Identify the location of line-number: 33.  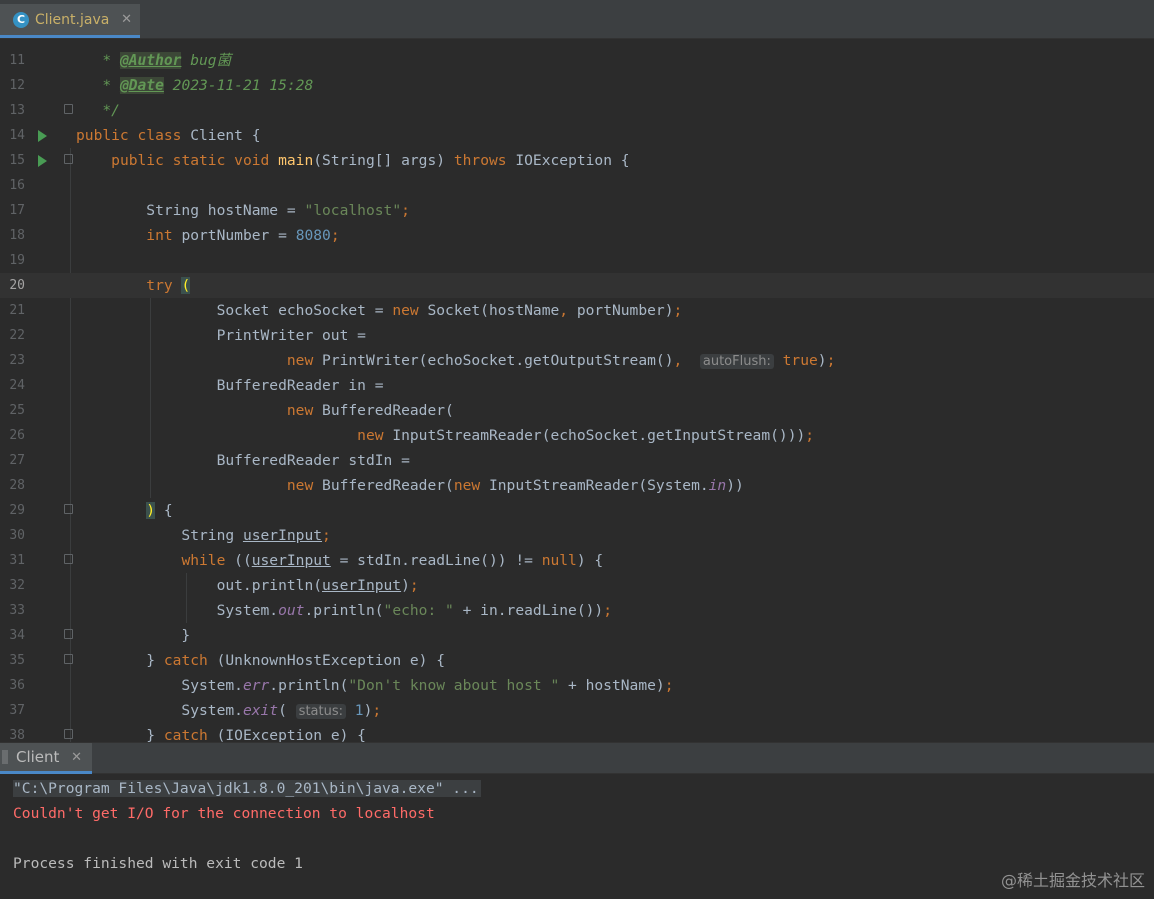
(17, 610).